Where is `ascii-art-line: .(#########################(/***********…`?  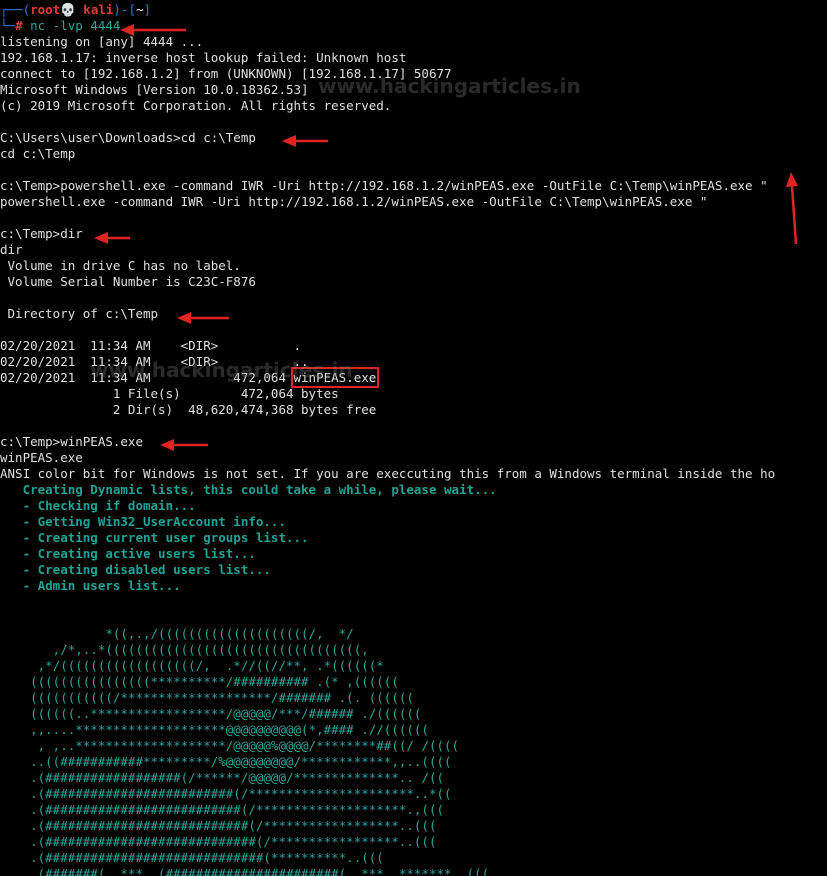
ascii-art-line: .(#########################(/***********… is located at coordinates (226, 793).